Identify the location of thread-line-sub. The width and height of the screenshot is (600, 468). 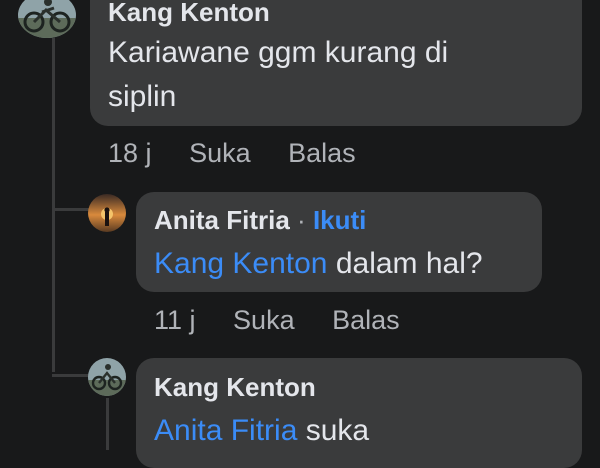
(107, 424).